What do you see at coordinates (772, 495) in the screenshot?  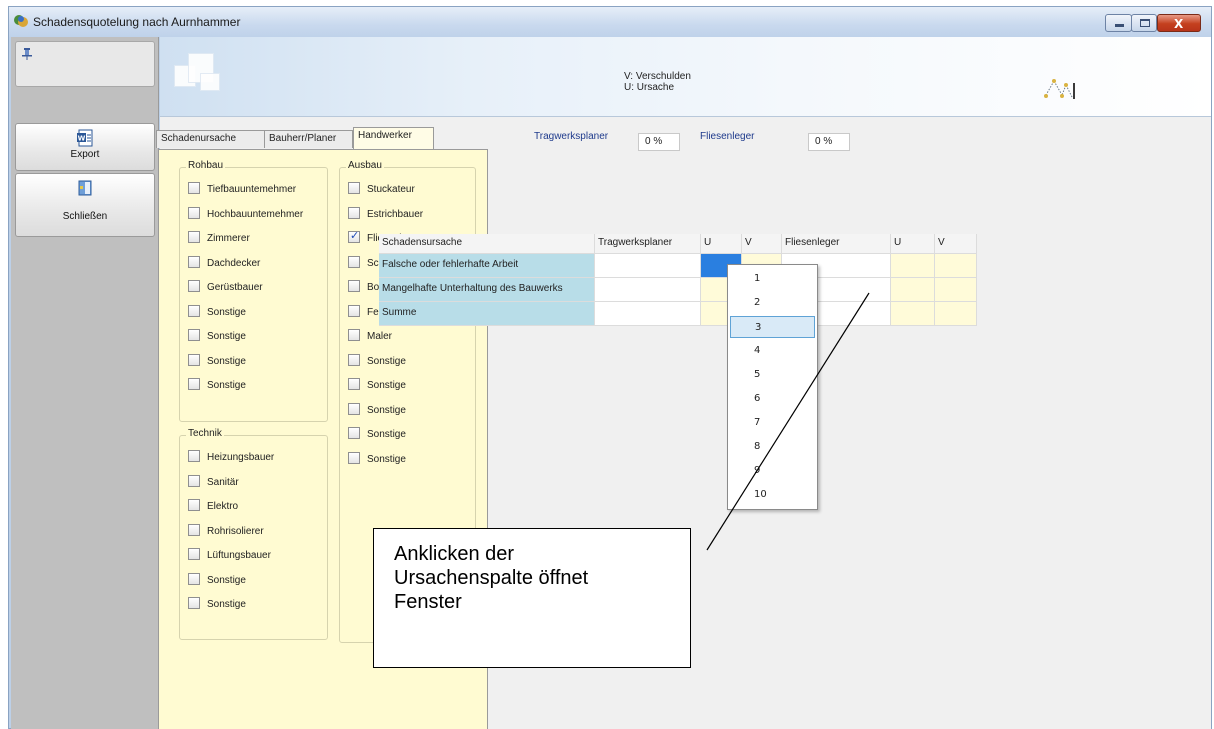 I see `dropdown-option: 10` at bounding box center [772, 495].